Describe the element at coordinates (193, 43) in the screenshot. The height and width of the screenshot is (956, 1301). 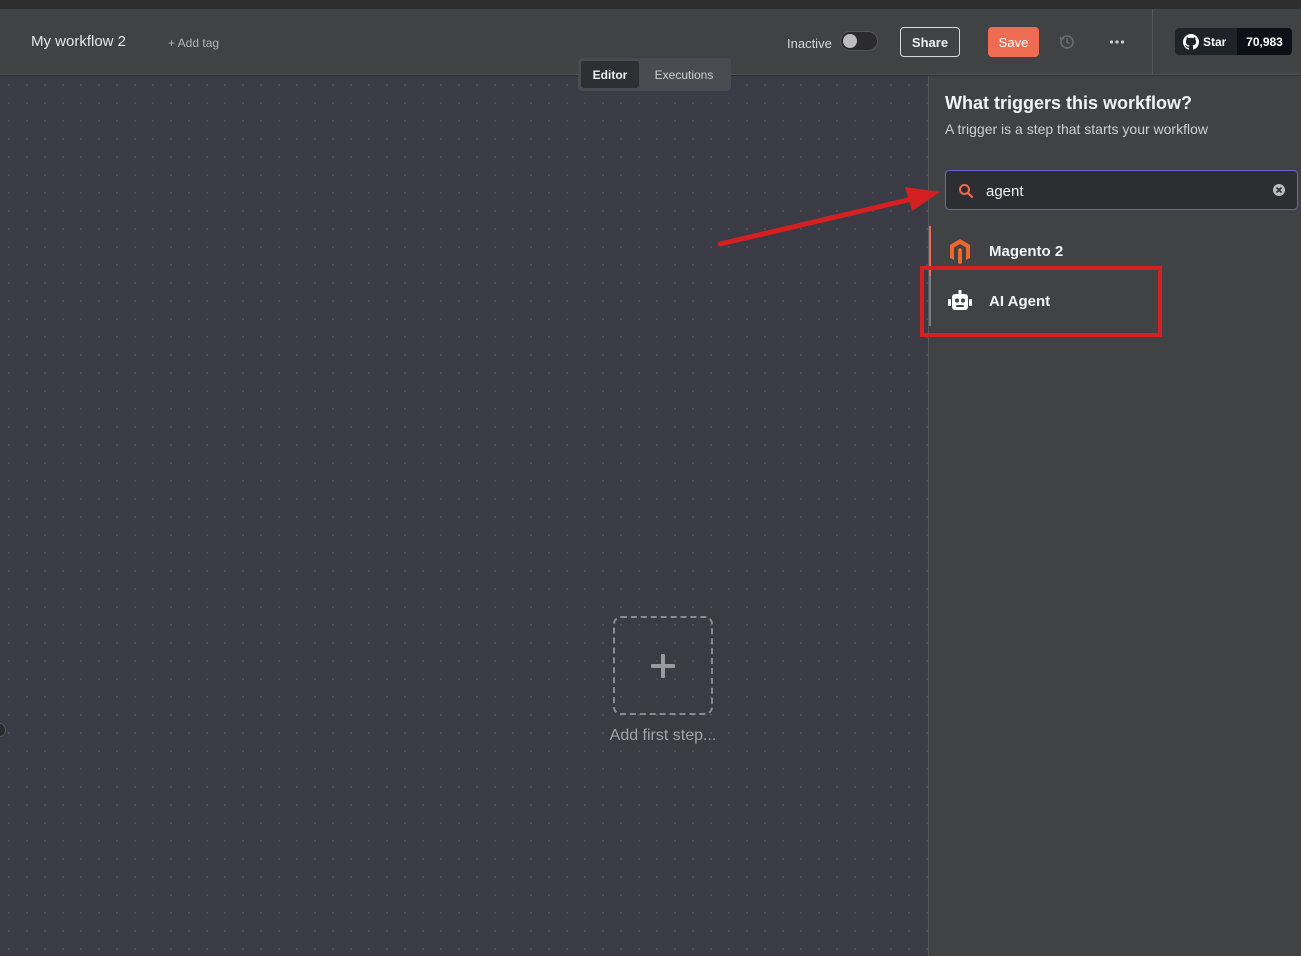
I see `add-tag-link: + Add tag` at that location.